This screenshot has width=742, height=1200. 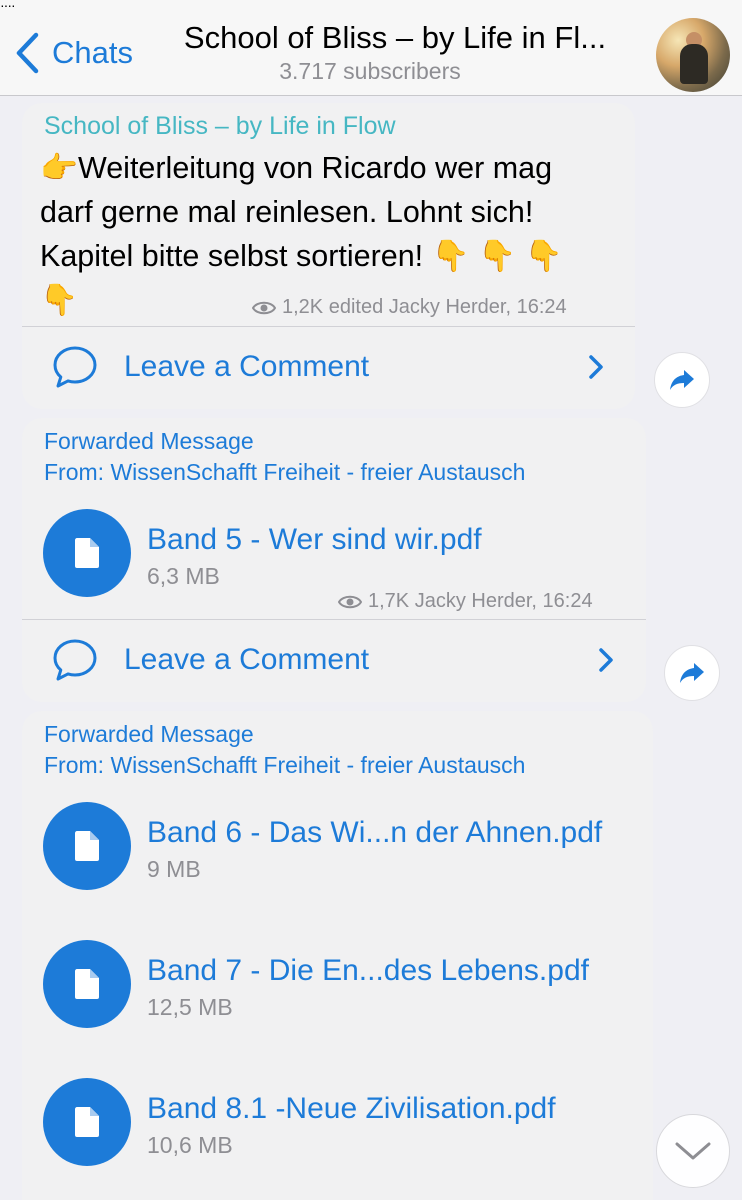 What do you see at coordinates (314, 540) in the screenshot?
I see `file-name: Band 5 - Wer sind wir.pdf` at bounding box center [314, 540].